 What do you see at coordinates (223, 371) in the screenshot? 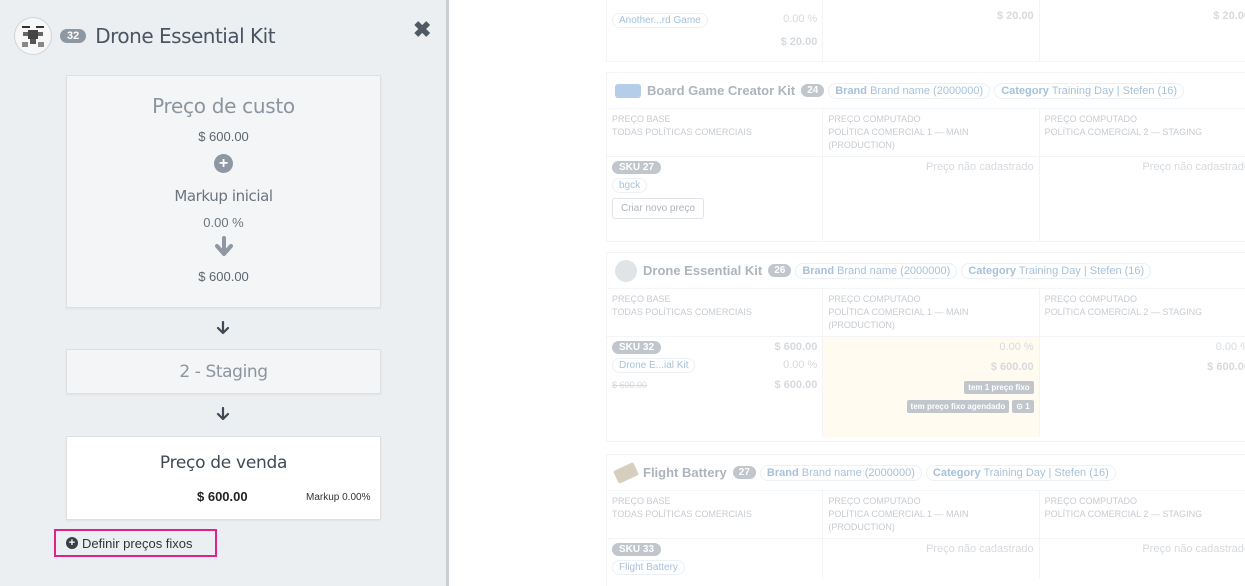
I see `policy-staging-card: 2 - Staging` at bounding box center [223, 371].